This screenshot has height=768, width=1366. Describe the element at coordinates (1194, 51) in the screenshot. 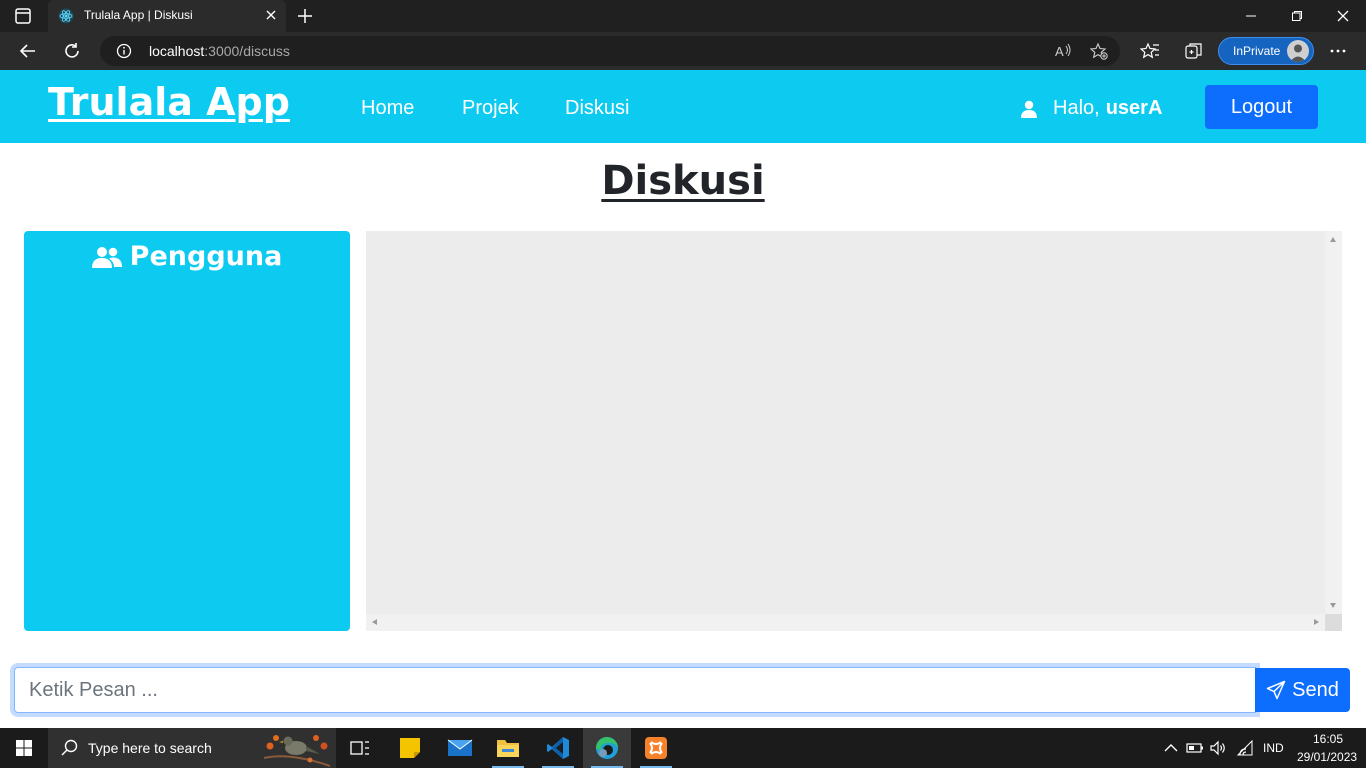

I see `collections-icon` at that location.